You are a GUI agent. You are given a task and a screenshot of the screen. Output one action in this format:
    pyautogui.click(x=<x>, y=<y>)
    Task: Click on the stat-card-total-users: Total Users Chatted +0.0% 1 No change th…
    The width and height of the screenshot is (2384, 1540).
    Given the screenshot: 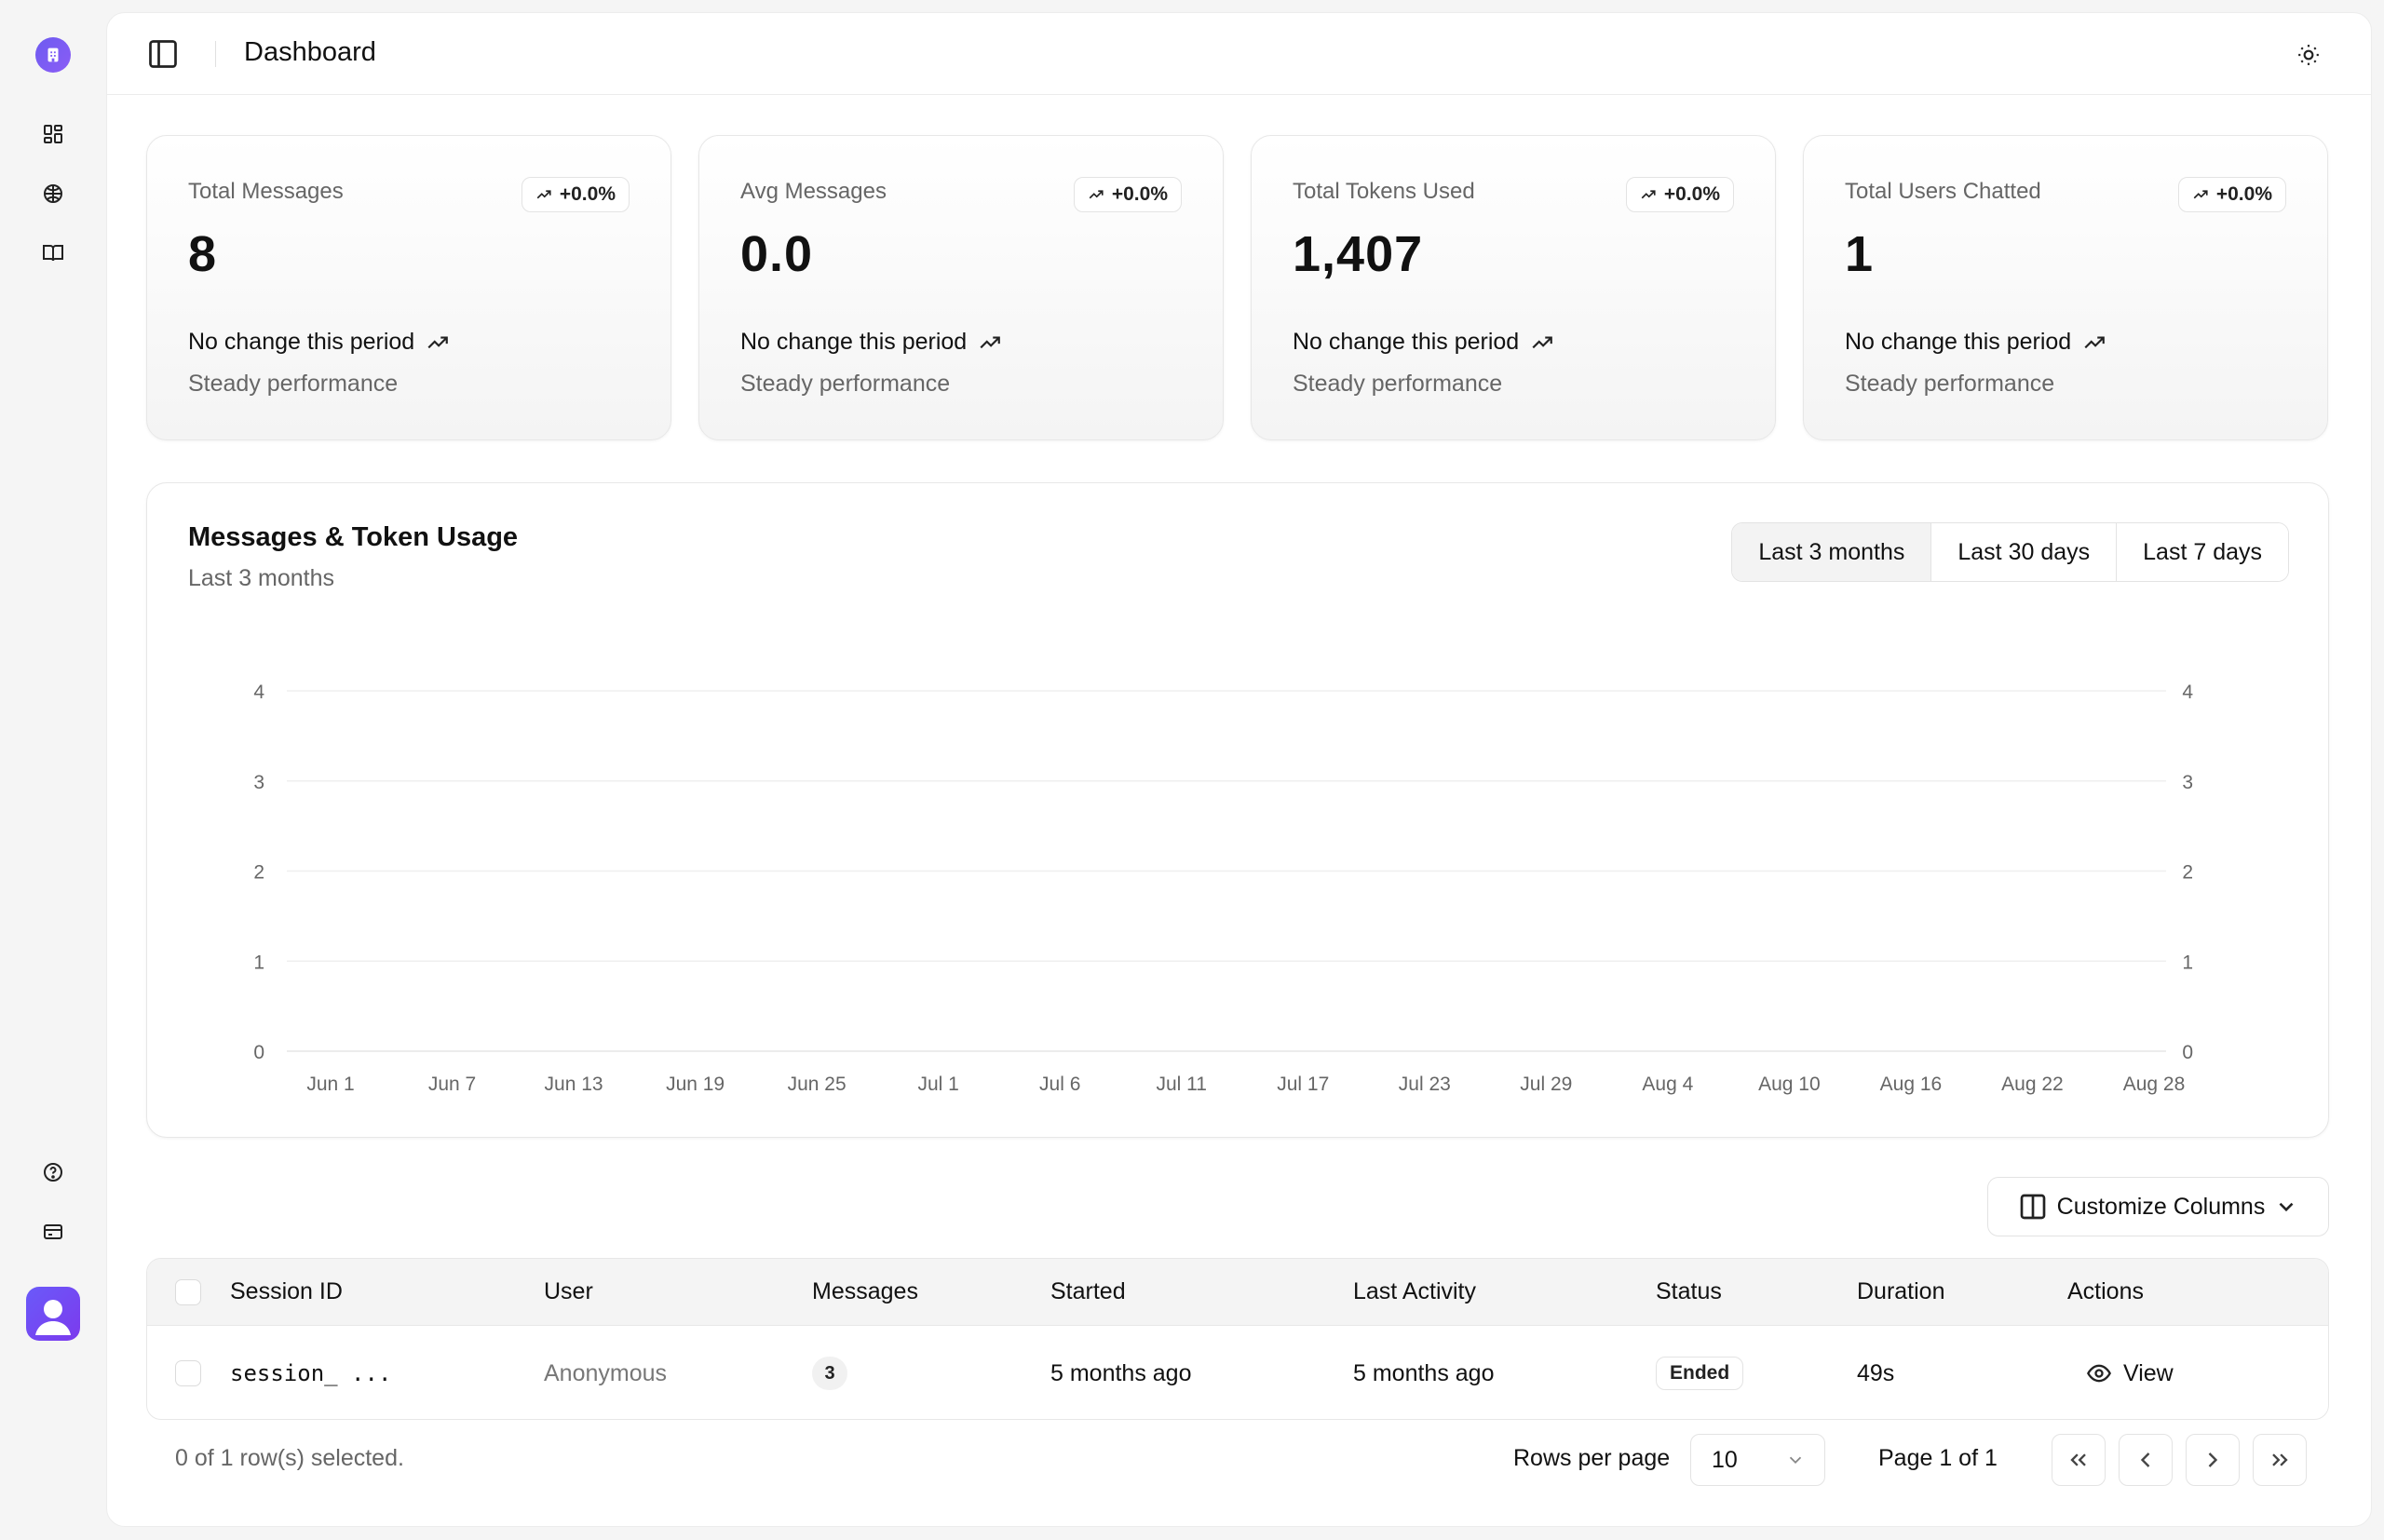 What is the action you would take?
    pyautogui.click(x=2065, y=287)
    